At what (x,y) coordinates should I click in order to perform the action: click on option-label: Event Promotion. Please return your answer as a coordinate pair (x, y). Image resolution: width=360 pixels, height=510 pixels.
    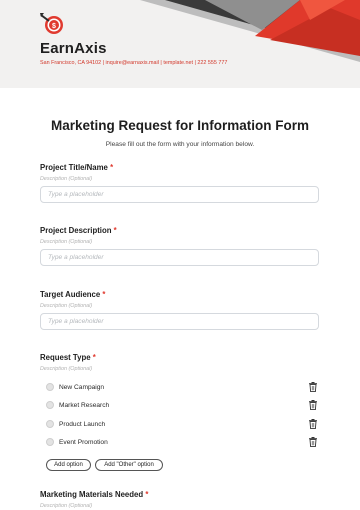
    Looking at the image, I should click on (83, 442).